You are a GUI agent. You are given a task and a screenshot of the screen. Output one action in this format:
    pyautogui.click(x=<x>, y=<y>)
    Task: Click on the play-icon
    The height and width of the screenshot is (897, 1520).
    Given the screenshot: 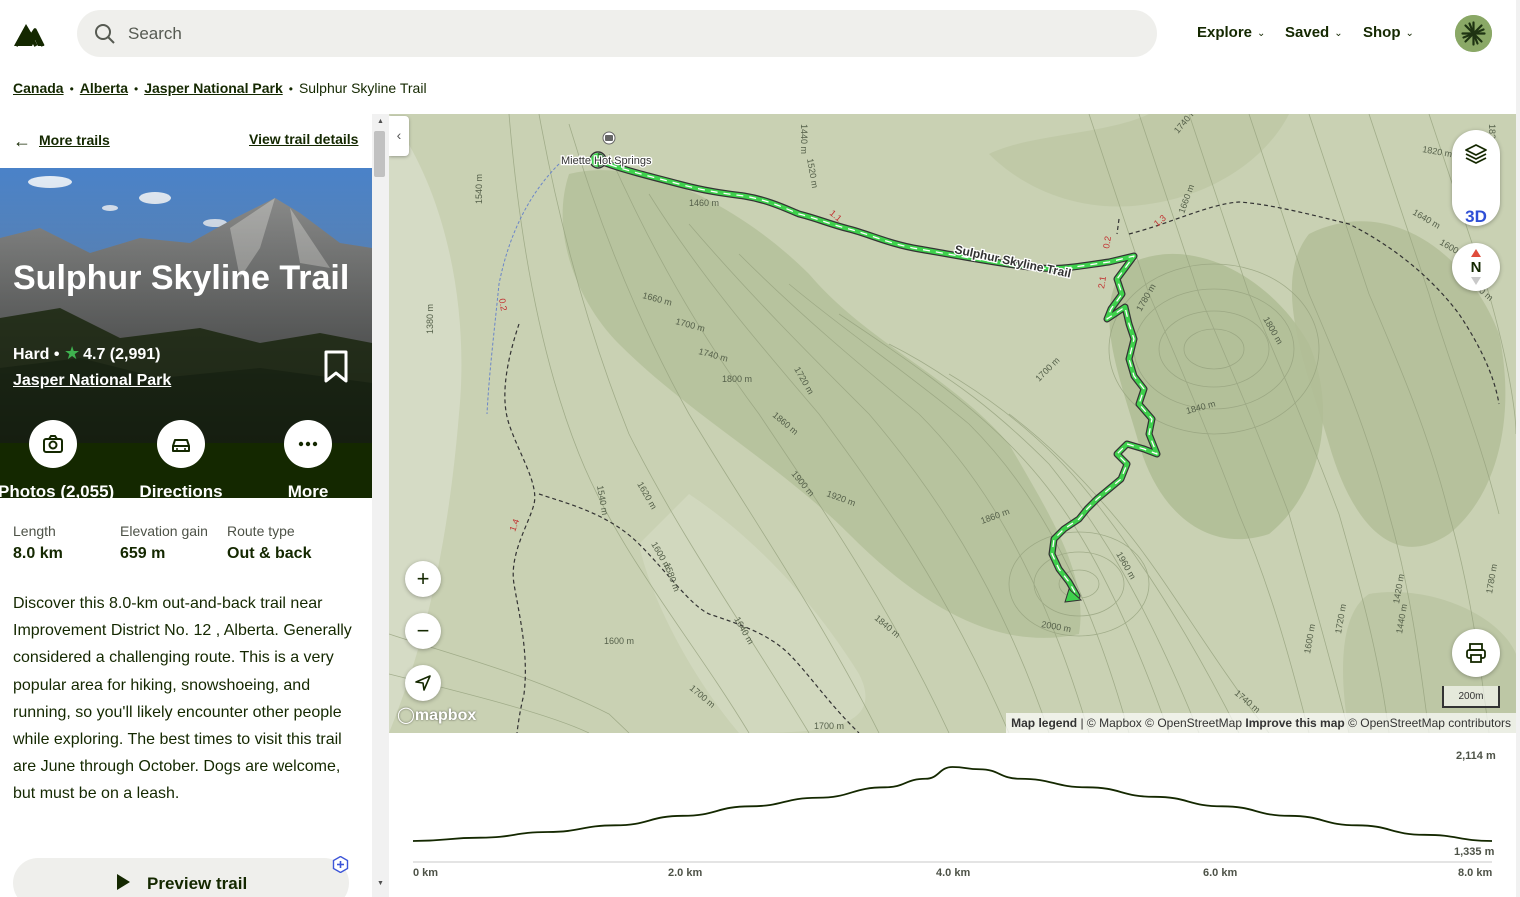 What is the action you would take?
    pyautogui.click(x=123, y=882)
    